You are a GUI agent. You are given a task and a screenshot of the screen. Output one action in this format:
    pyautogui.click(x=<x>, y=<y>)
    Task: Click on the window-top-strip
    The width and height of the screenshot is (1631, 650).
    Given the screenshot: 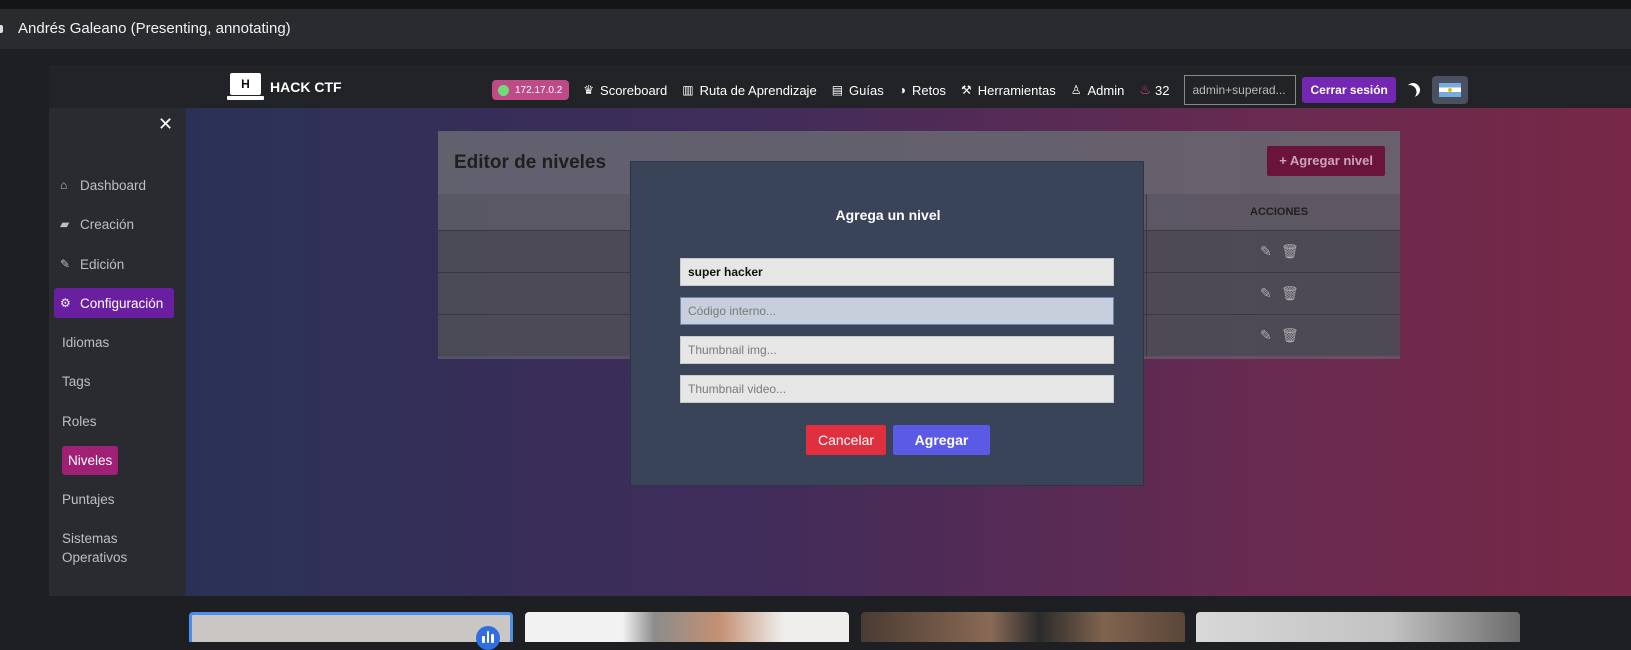 What is the action you would take?
    pyautogui.click(x=815, y=4)
    